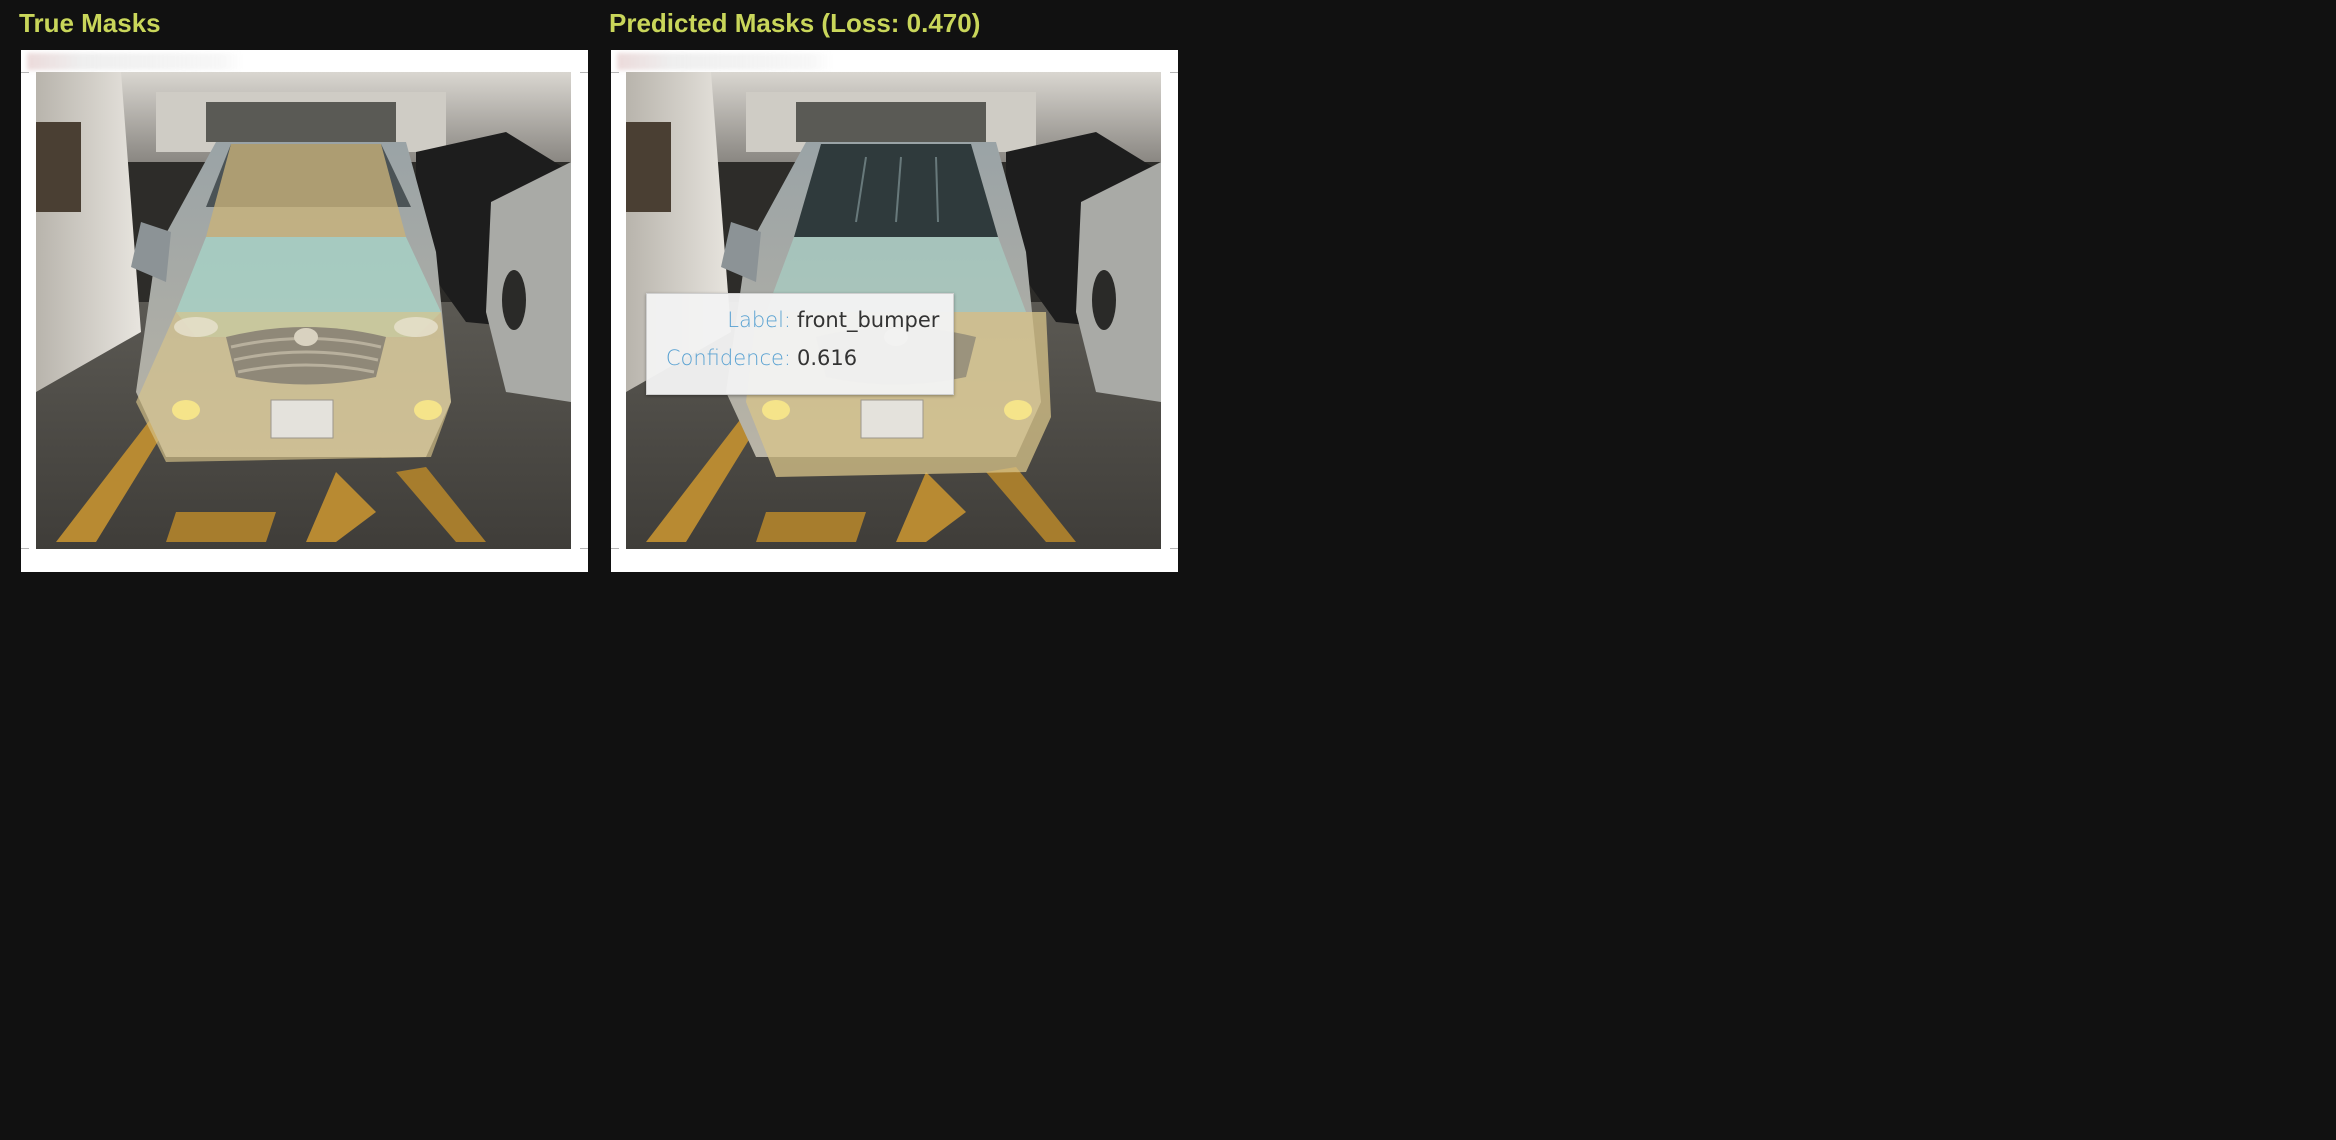  Describe the element at coordinates (800, 344) in the screenshot. I see `mask-tooltip: Label: front_bumper Confidence: 0.616` at that location.